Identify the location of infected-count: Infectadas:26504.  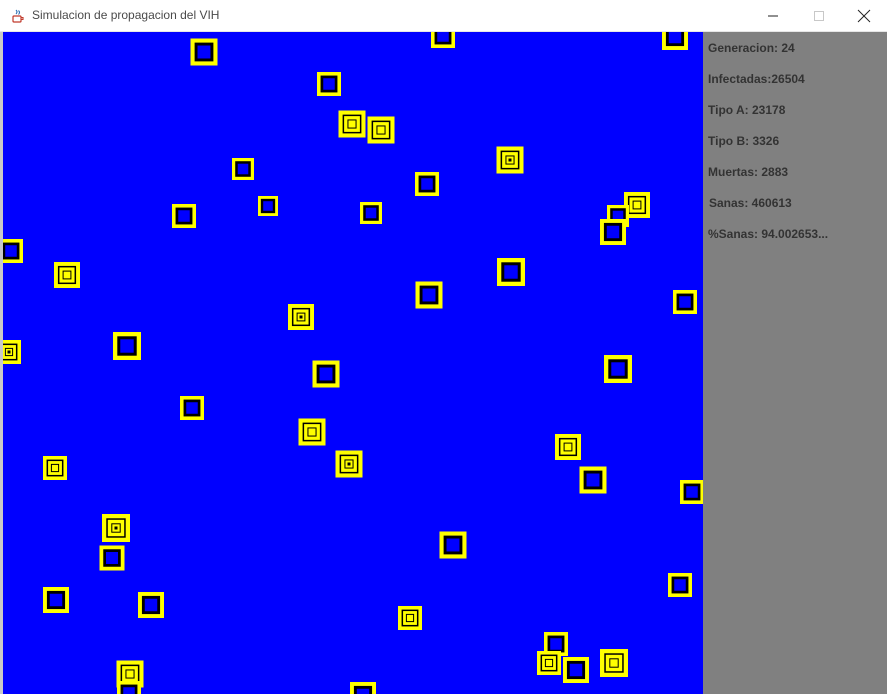
(756, 79).